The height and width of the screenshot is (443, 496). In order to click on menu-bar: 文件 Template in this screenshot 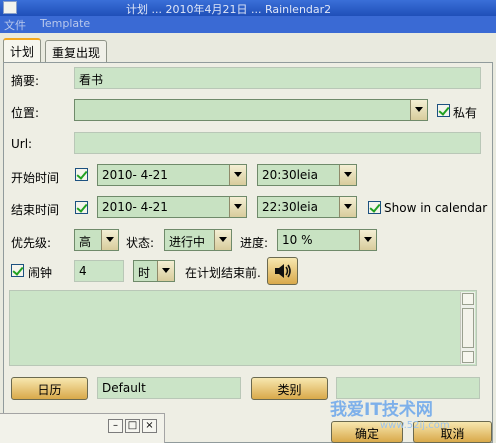, I will do `click(248, 24)`.